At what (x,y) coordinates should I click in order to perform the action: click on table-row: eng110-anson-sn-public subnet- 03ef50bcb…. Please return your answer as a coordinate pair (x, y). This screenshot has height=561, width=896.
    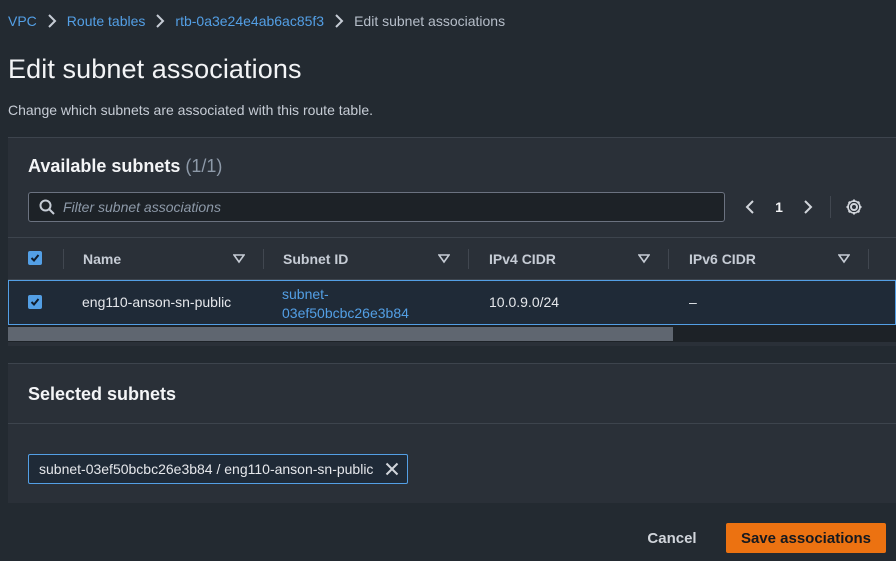
    Looking at the image, I should click on (452, 302).